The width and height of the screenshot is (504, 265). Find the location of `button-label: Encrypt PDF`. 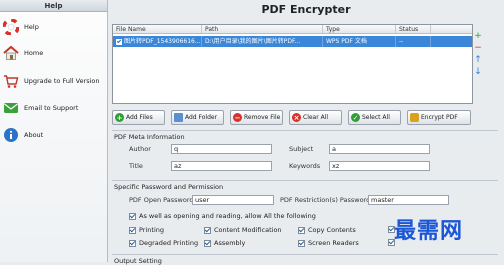

button-label: Encrypt PDF is located at coordinates (439, 117).